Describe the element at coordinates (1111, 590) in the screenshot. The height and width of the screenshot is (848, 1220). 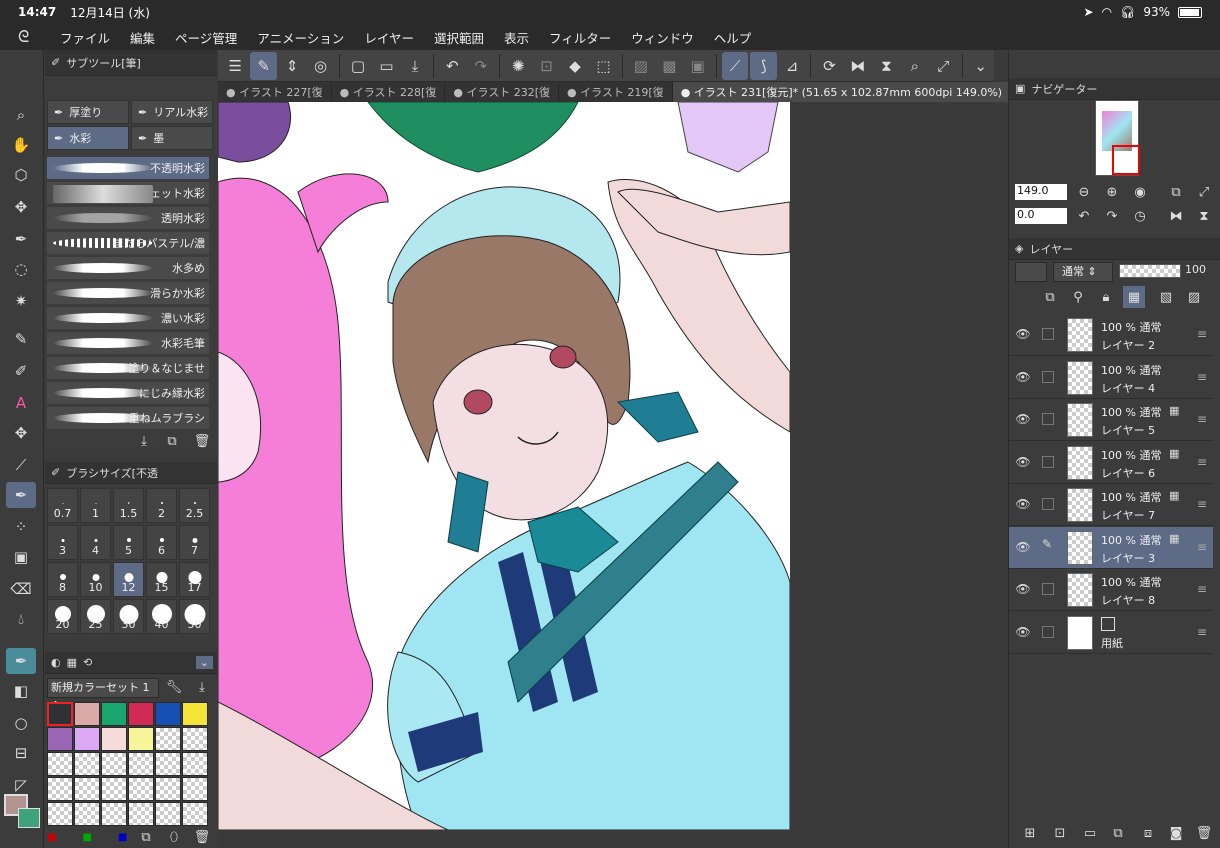
I see `layer-row: 👁︎ 100 % 通常 レイヤー 8 ≡` at that location.